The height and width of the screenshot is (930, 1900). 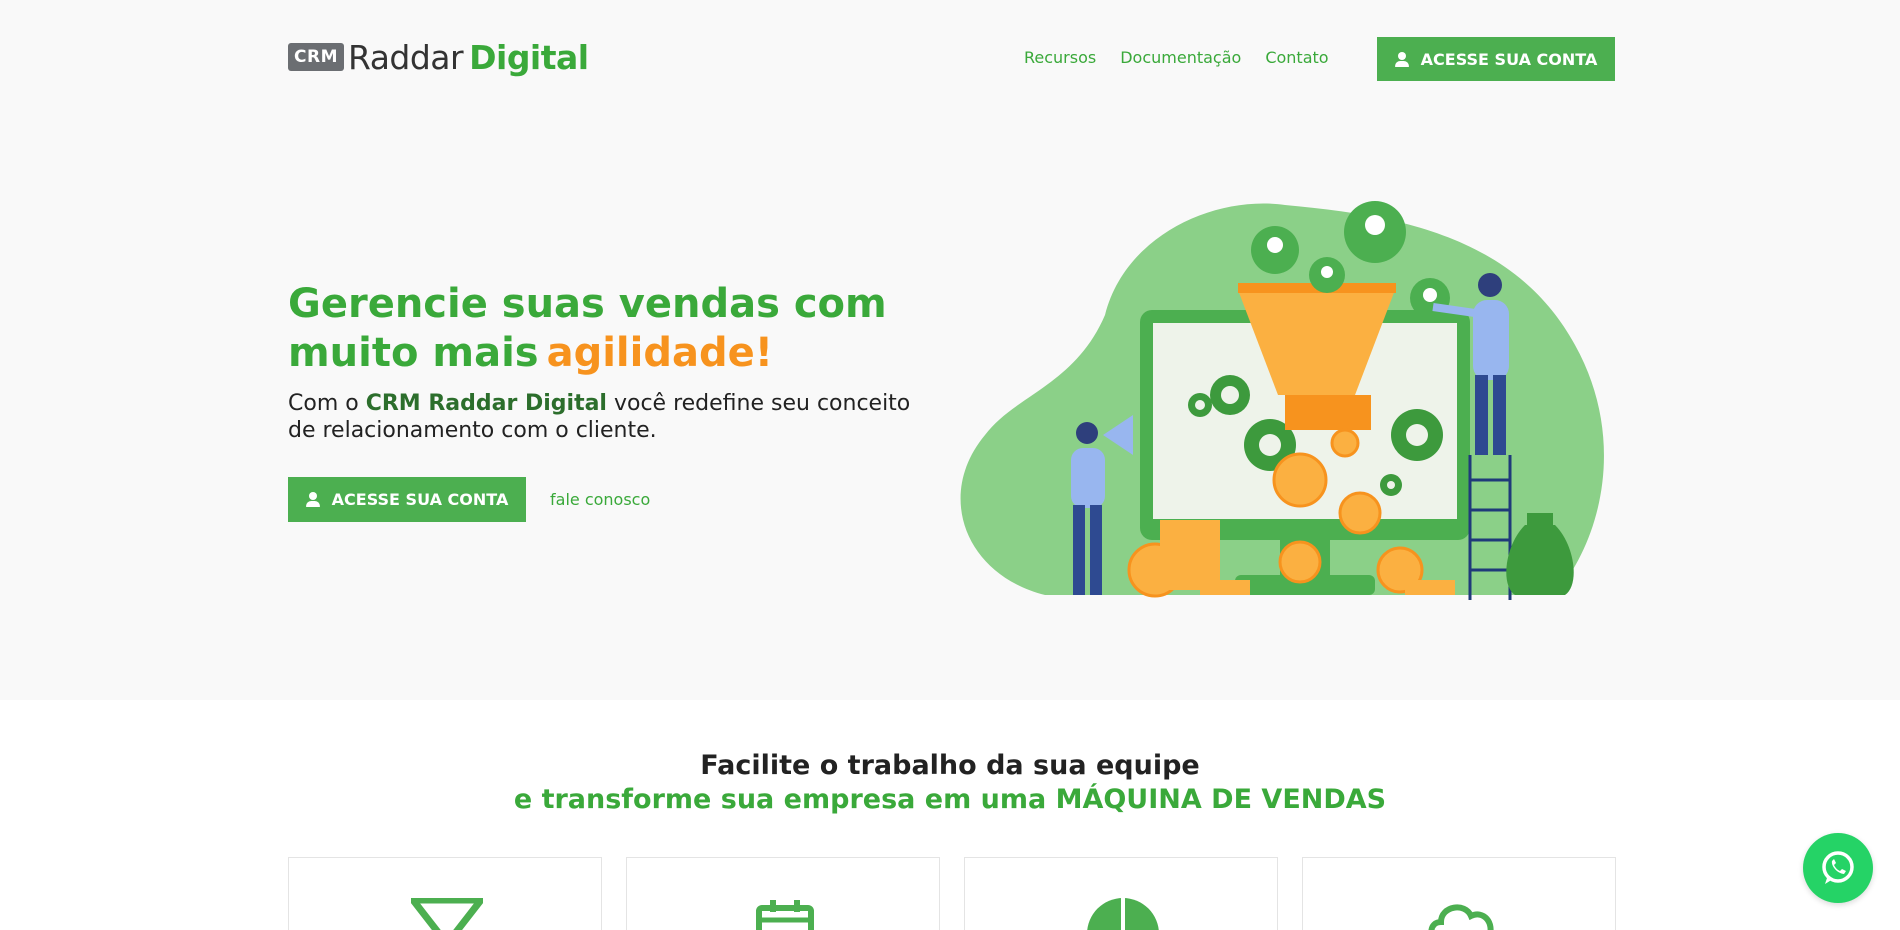 I want to click on header-login-button: ACESSE SUA CONTA, so click(x=1496, y=59).